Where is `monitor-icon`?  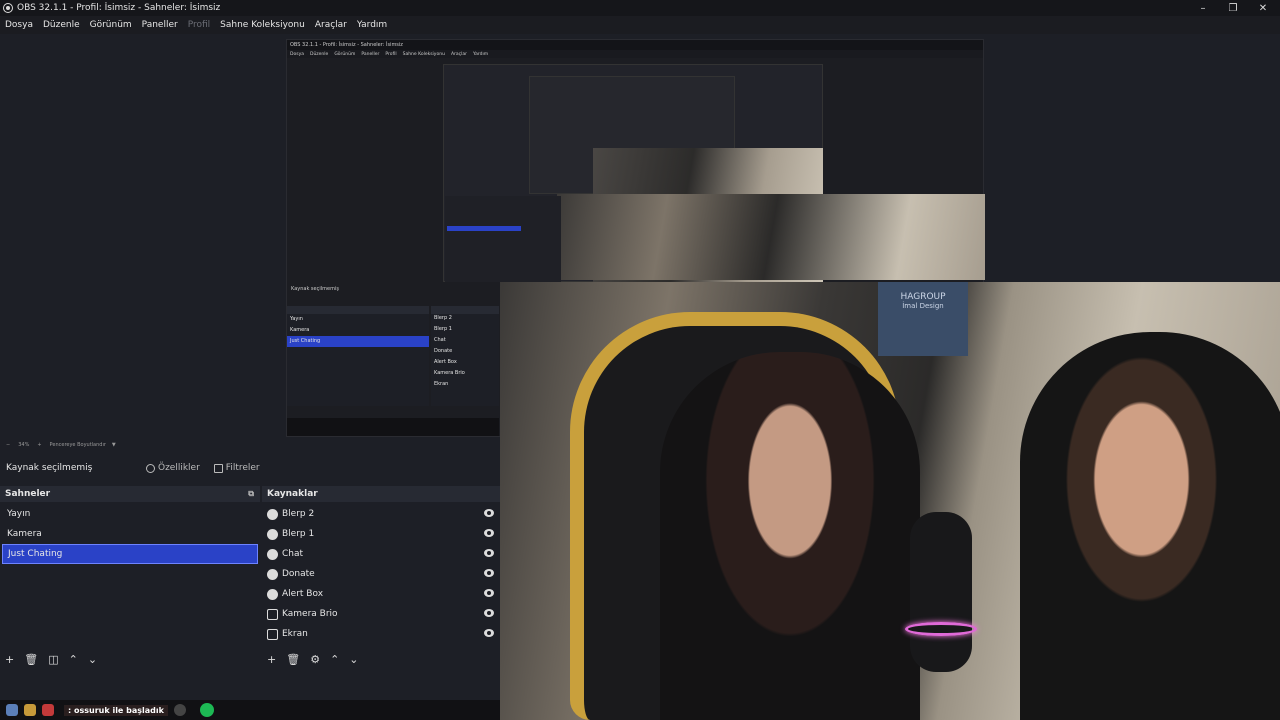 monitor-icon is located at coordinates (272, 634).